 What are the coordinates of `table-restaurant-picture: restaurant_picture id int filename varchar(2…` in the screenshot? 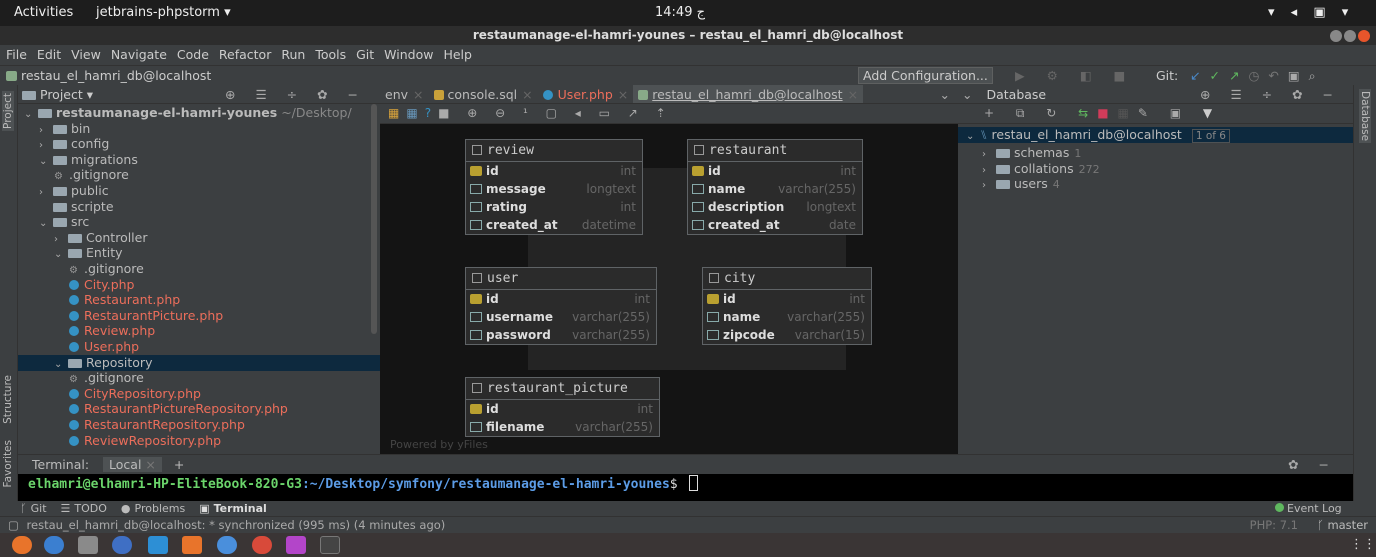 It's located at (562, 407).